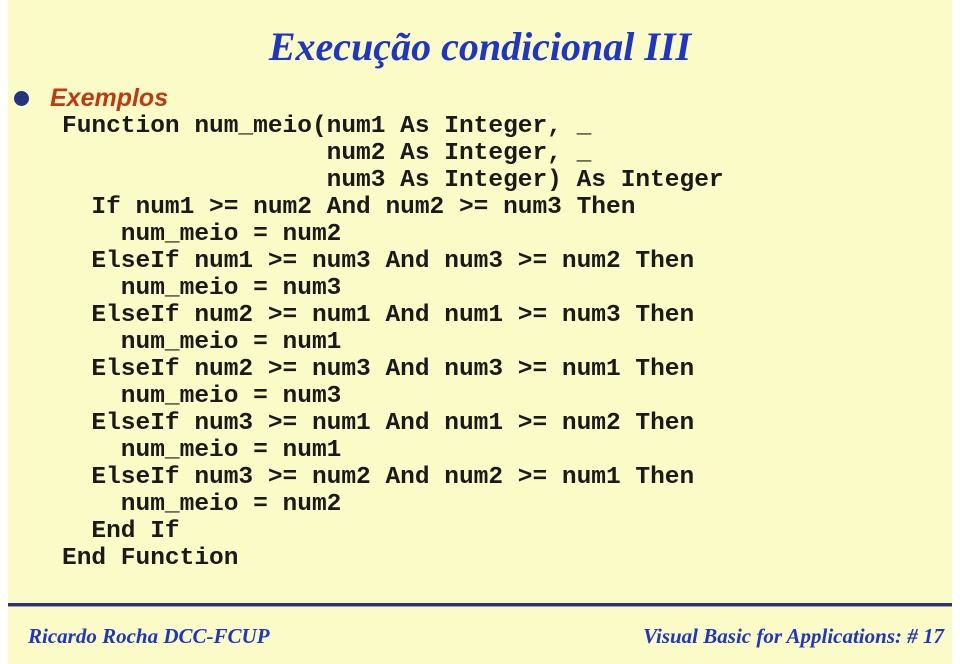 The image size is (960, 664). I want to click on bullet-item-exemplos: Exemplos, so click(91, 98).